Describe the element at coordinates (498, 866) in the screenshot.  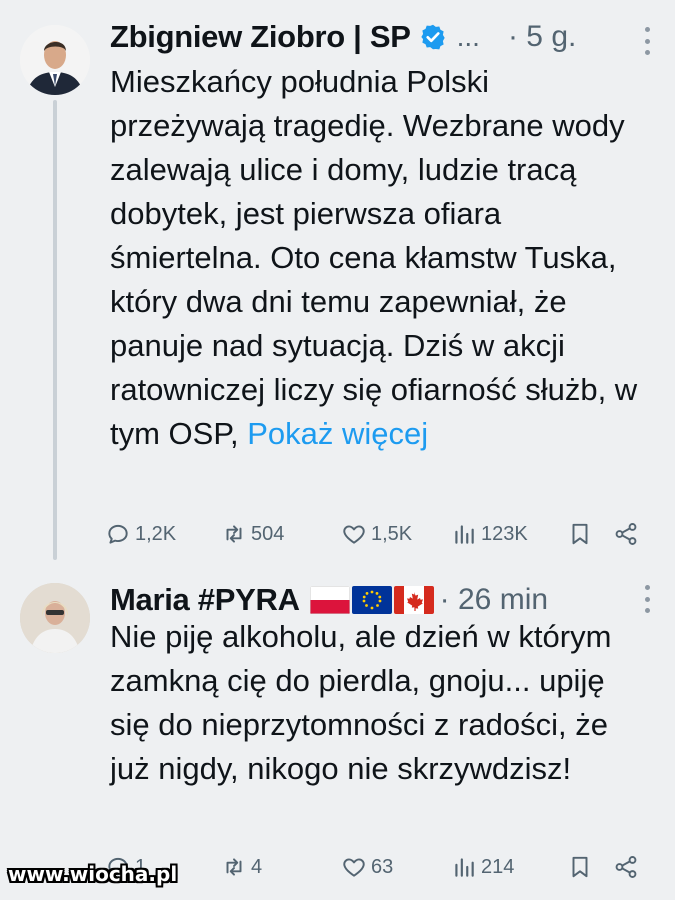
I see `view-count: 214` at that location.